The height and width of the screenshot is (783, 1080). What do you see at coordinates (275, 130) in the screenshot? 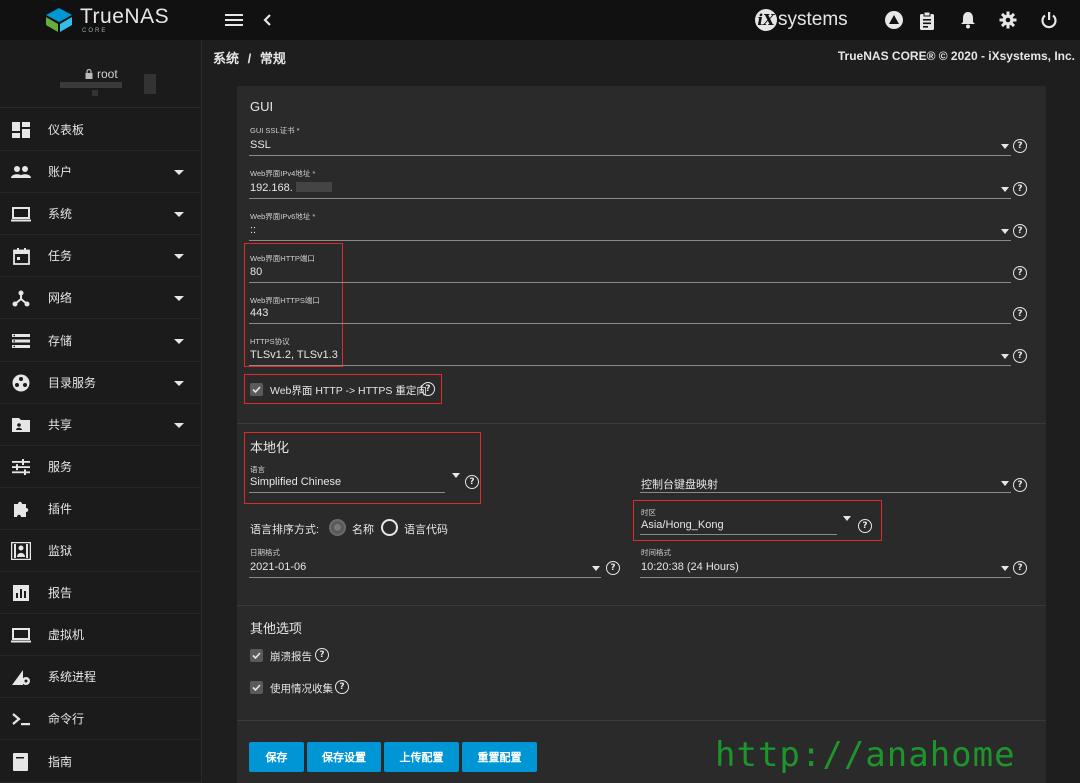
I see `ssl-cert-label: GUI SSL证书 *` at bounding box center [275, 130].